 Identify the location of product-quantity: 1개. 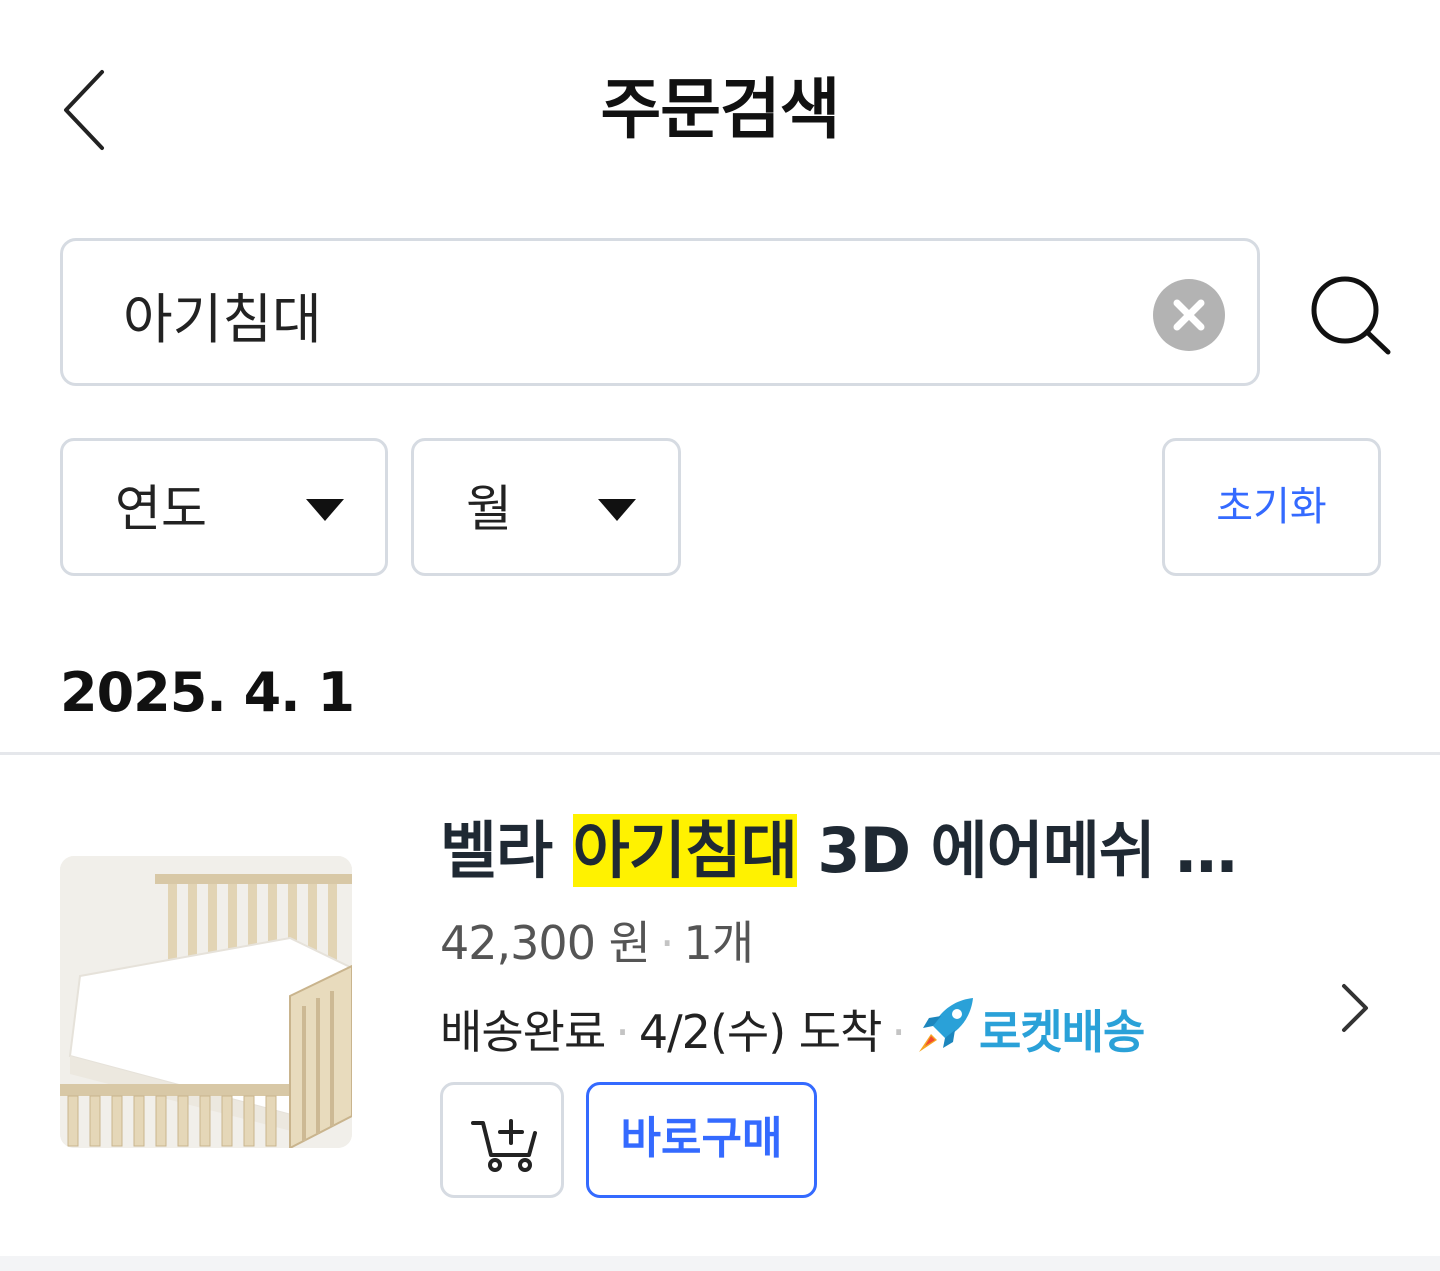
(719, 943).